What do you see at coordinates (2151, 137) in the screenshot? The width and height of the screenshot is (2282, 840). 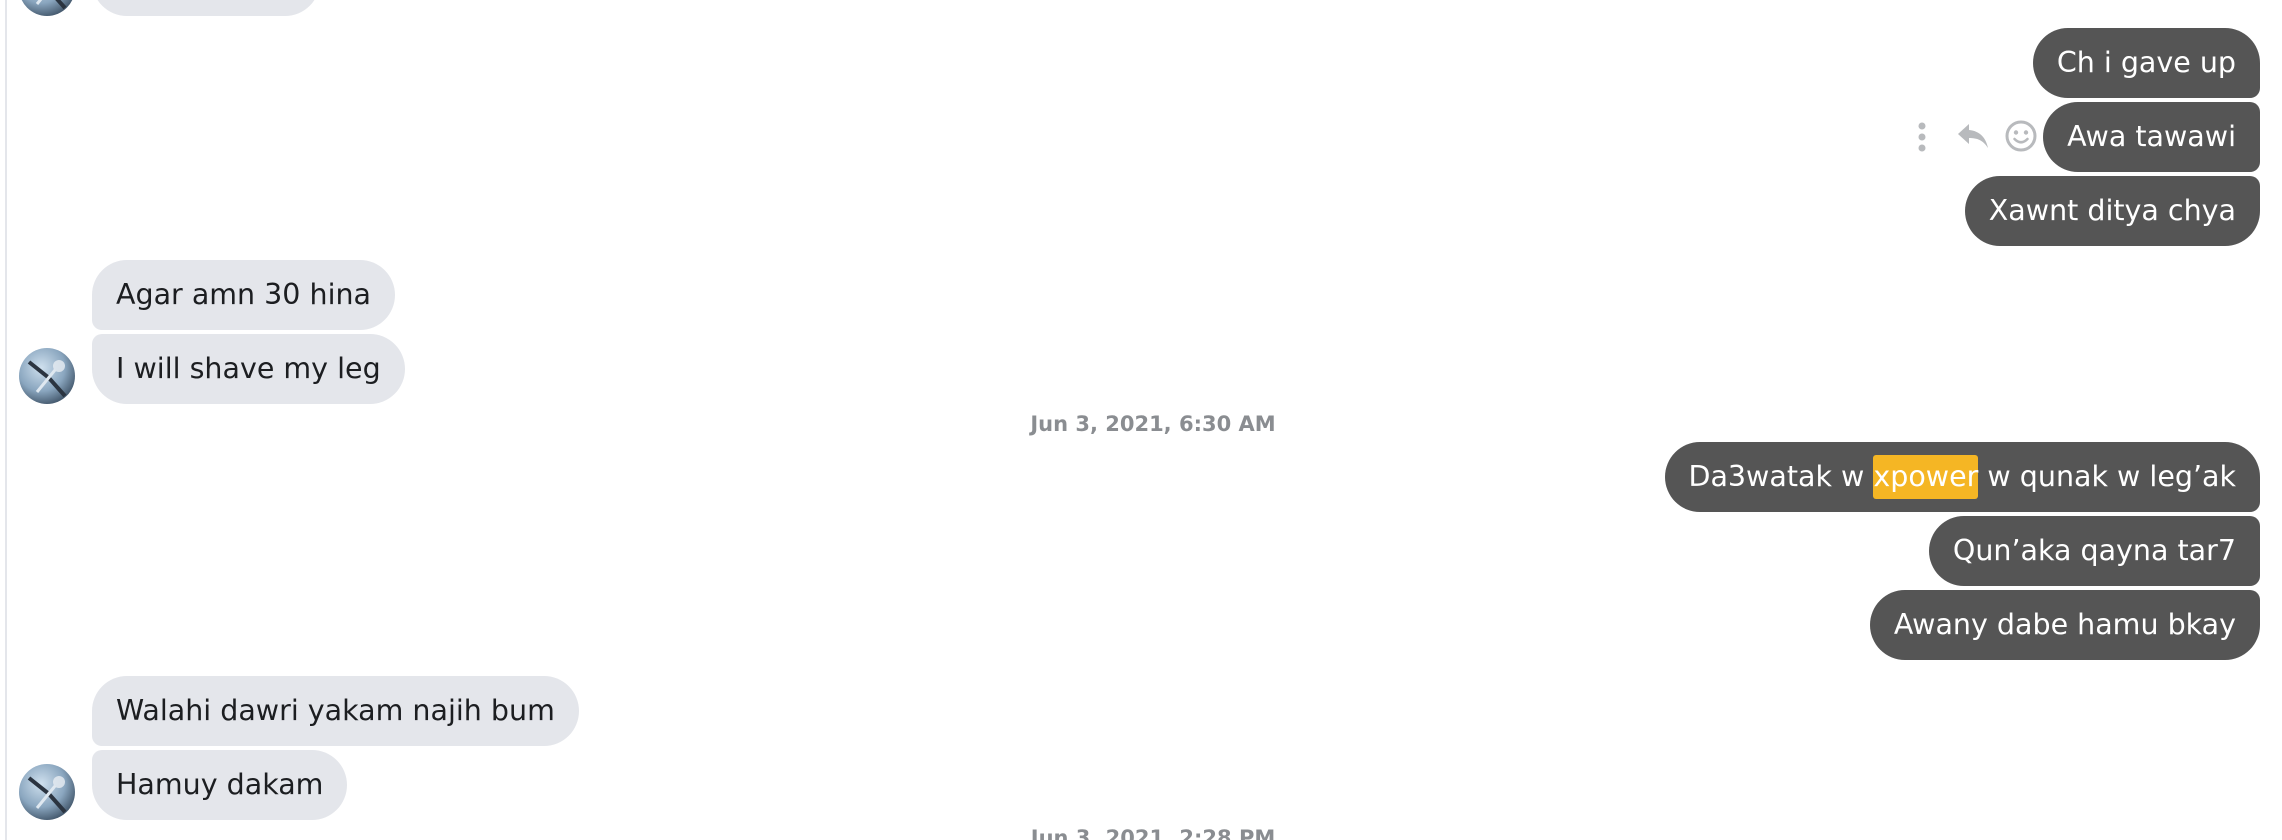 I see `outgoing-message-bubble: Awa tawawi` at bounding box center [2151, 137].